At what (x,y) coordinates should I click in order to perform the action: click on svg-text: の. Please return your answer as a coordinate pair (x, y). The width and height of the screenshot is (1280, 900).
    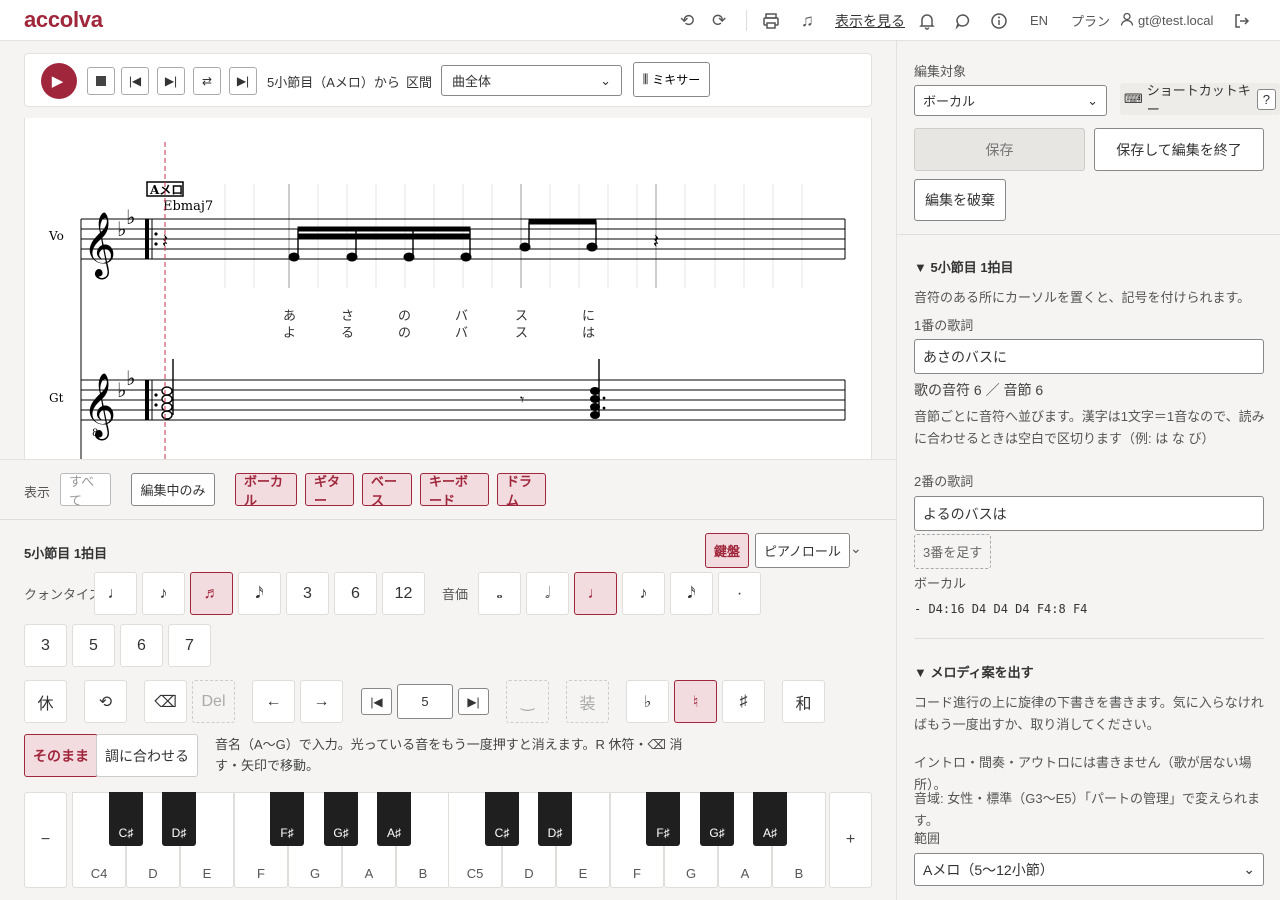
    Looking at the image, I should click on (404, 315).